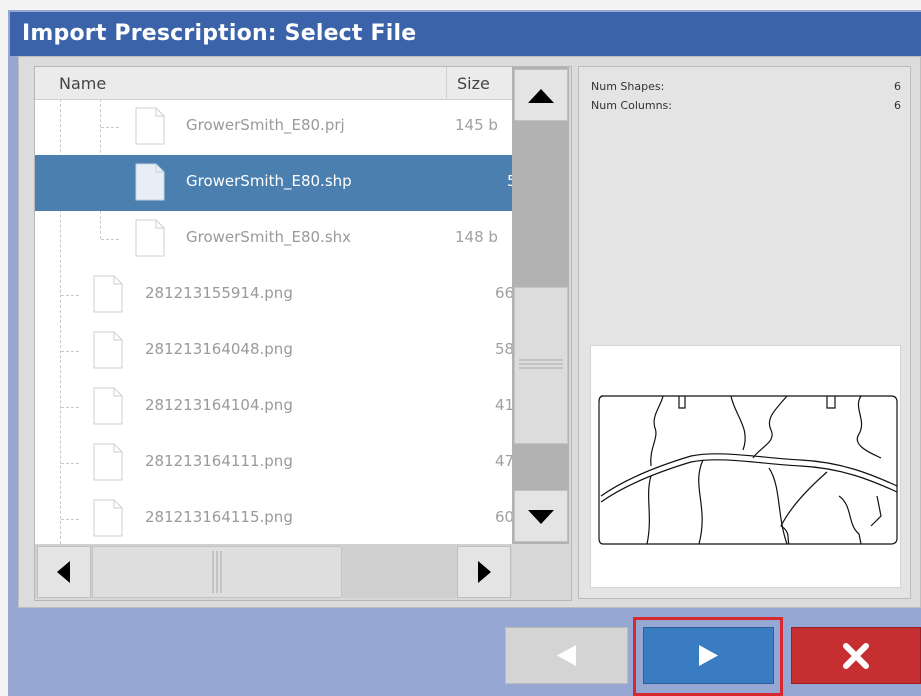  Describe the element at coordinates (265, 125) in the screenshot. I see `file-name: GrowerSmith_E80.prj` at that location.